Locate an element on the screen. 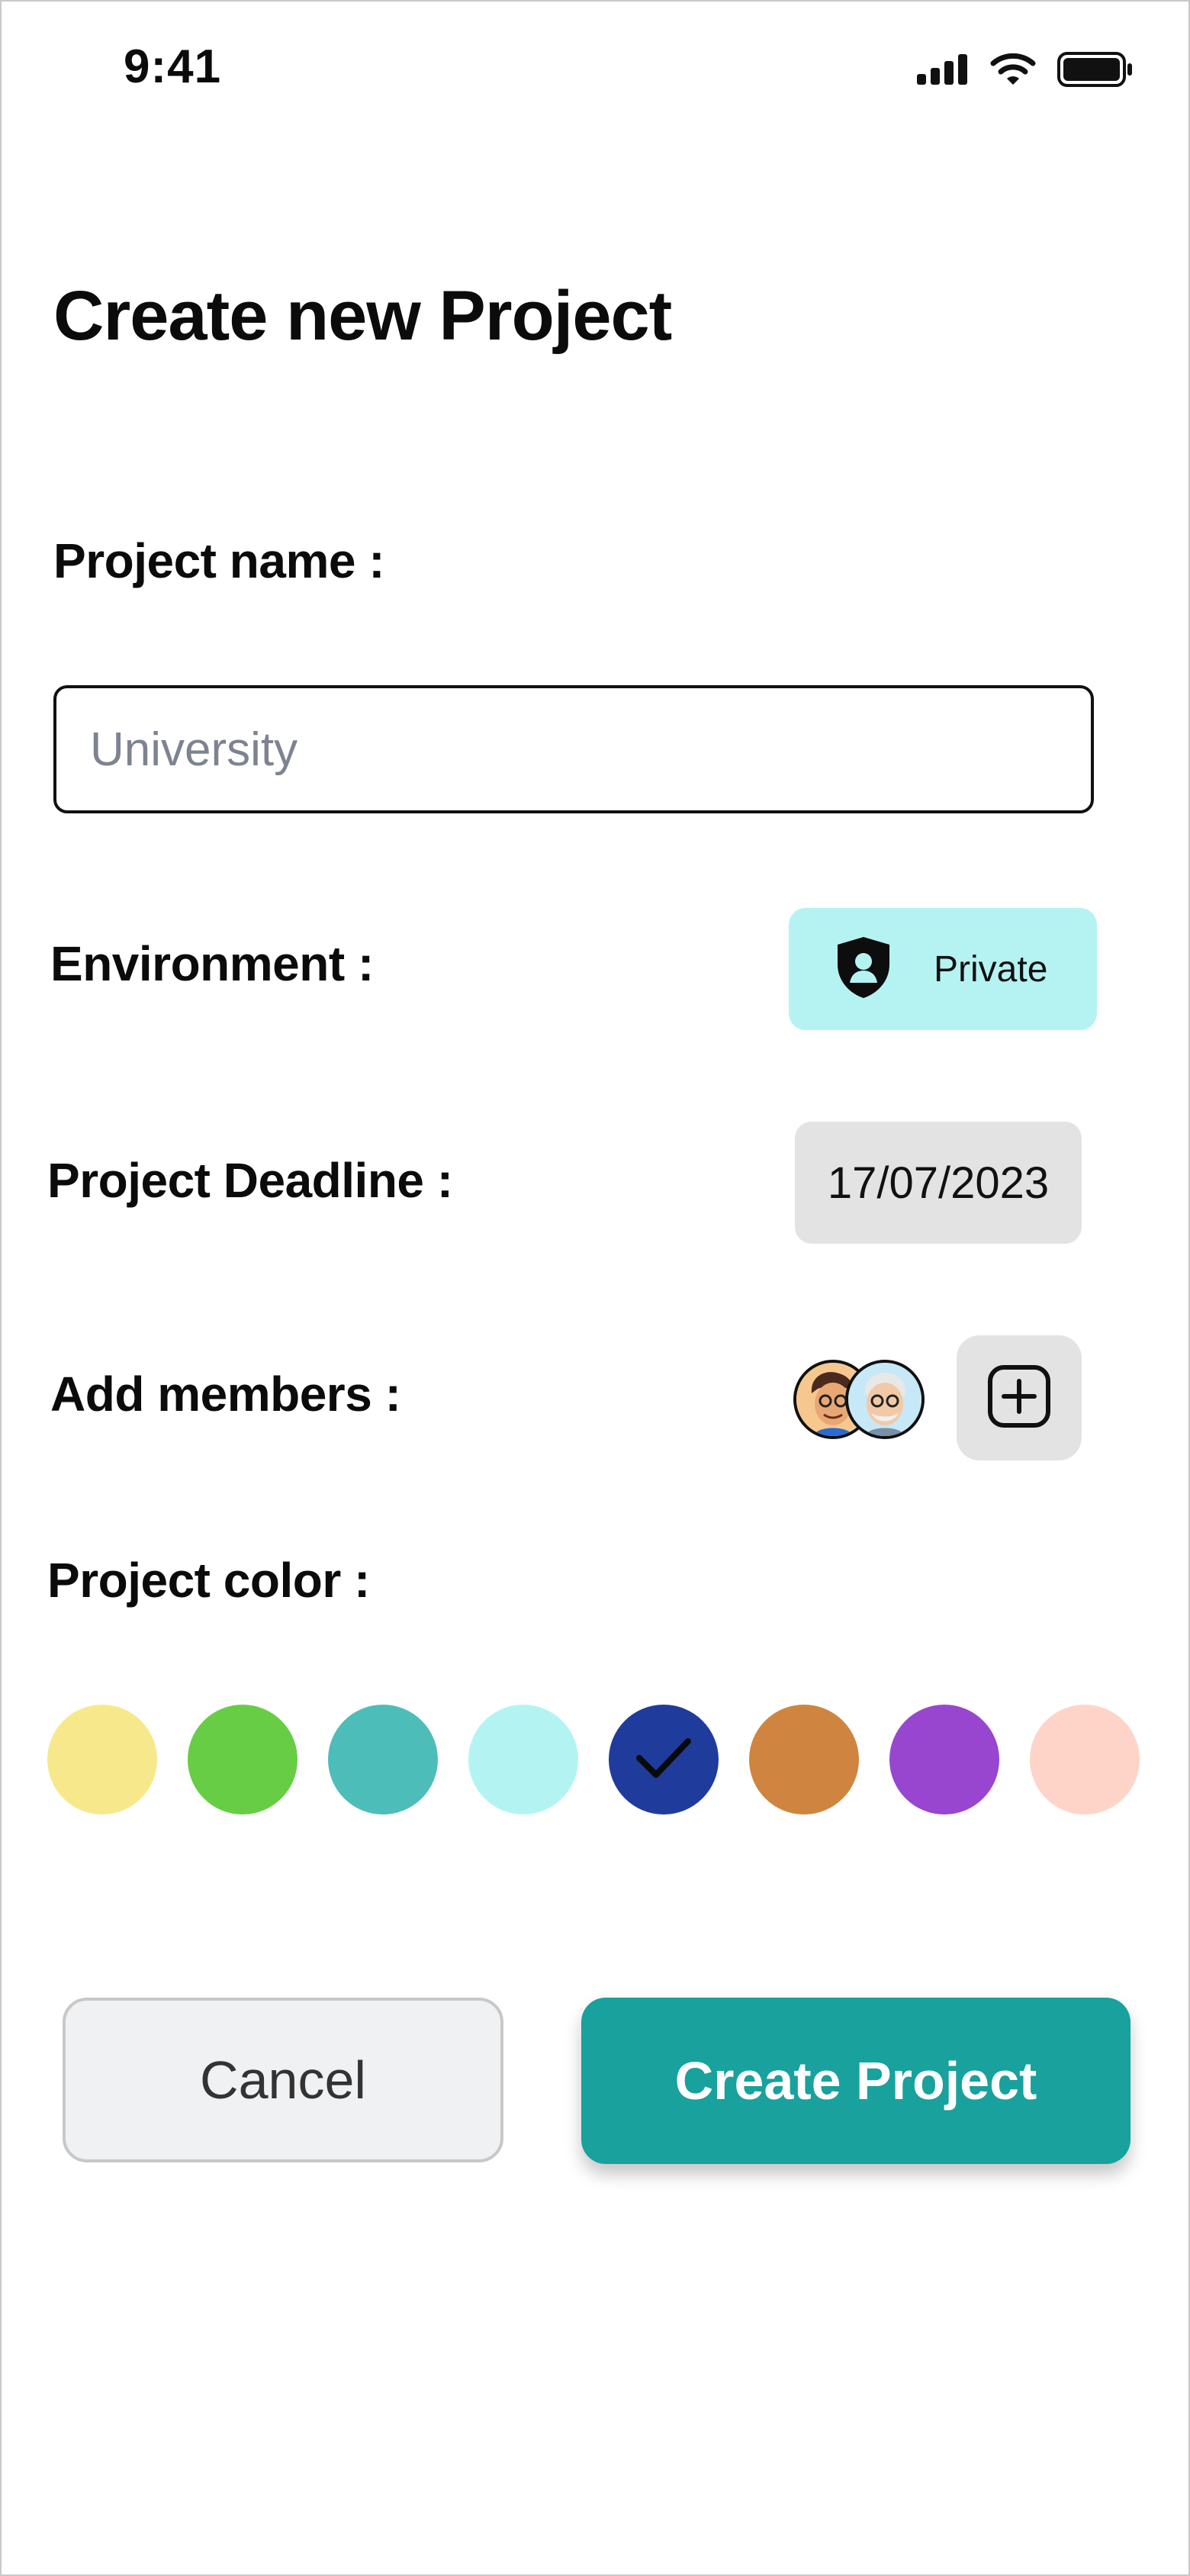 This screenshot has height=2576, width=1190. color-swatch-teal is located at coordinates (383, 1759).